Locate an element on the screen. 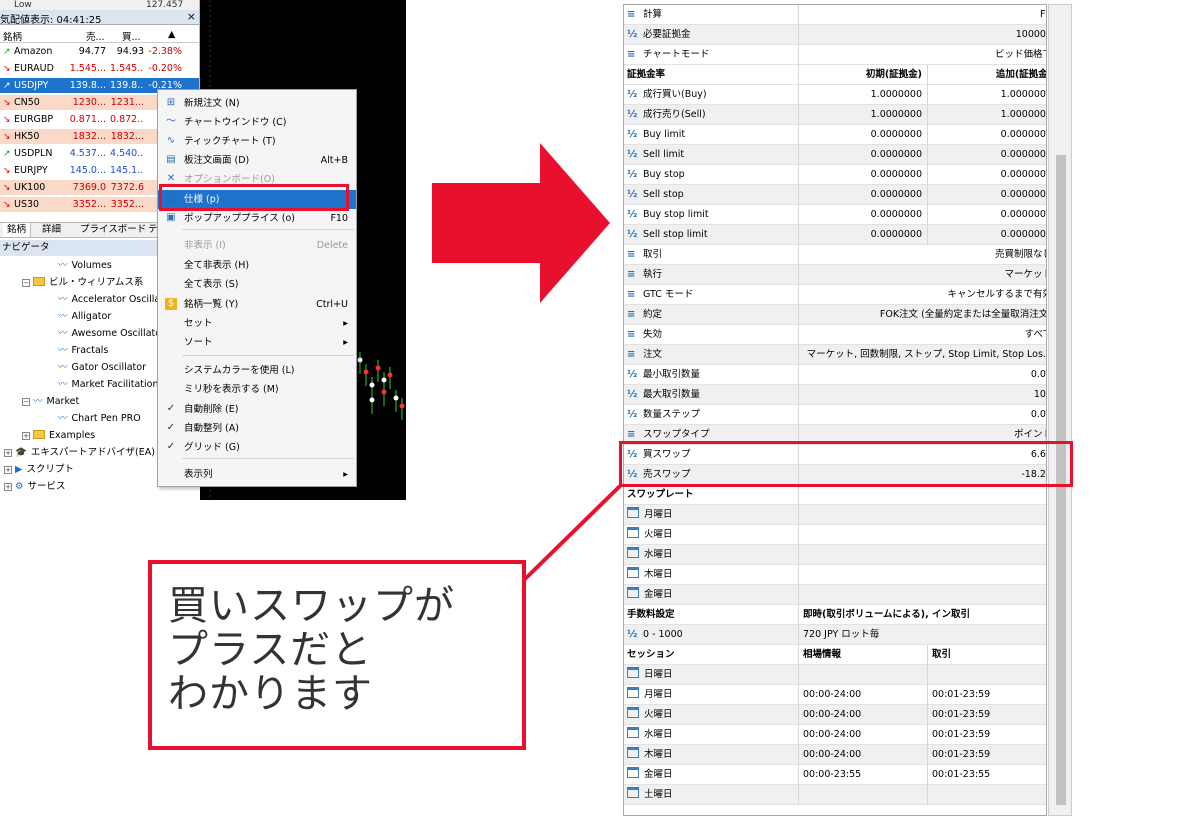  spec-key: 成行買い(Buy) is located at coordinates (675, 94).